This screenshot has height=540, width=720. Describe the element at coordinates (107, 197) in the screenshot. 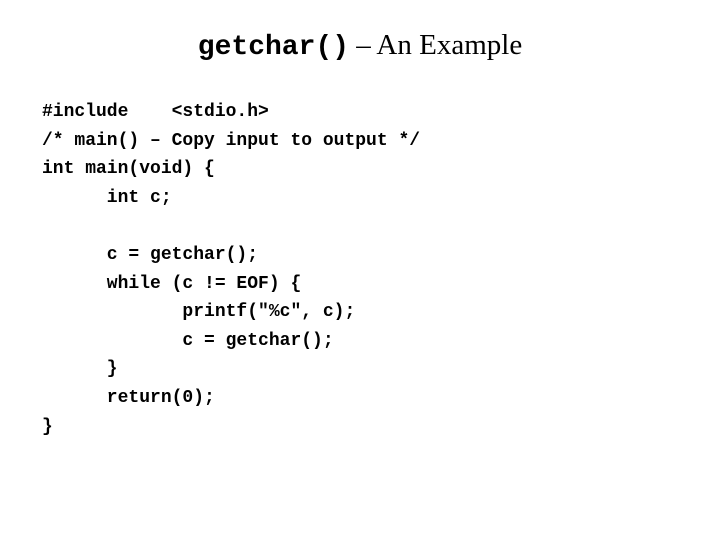

I see `code-line: int c;` at that location.